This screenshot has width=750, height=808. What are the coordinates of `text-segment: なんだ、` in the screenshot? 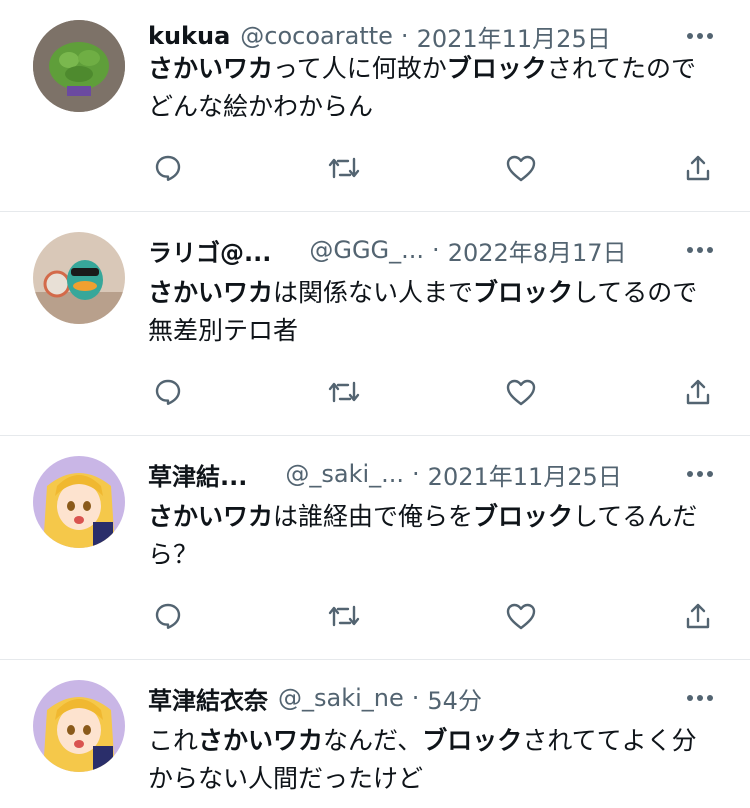 It's located at (373, 740).